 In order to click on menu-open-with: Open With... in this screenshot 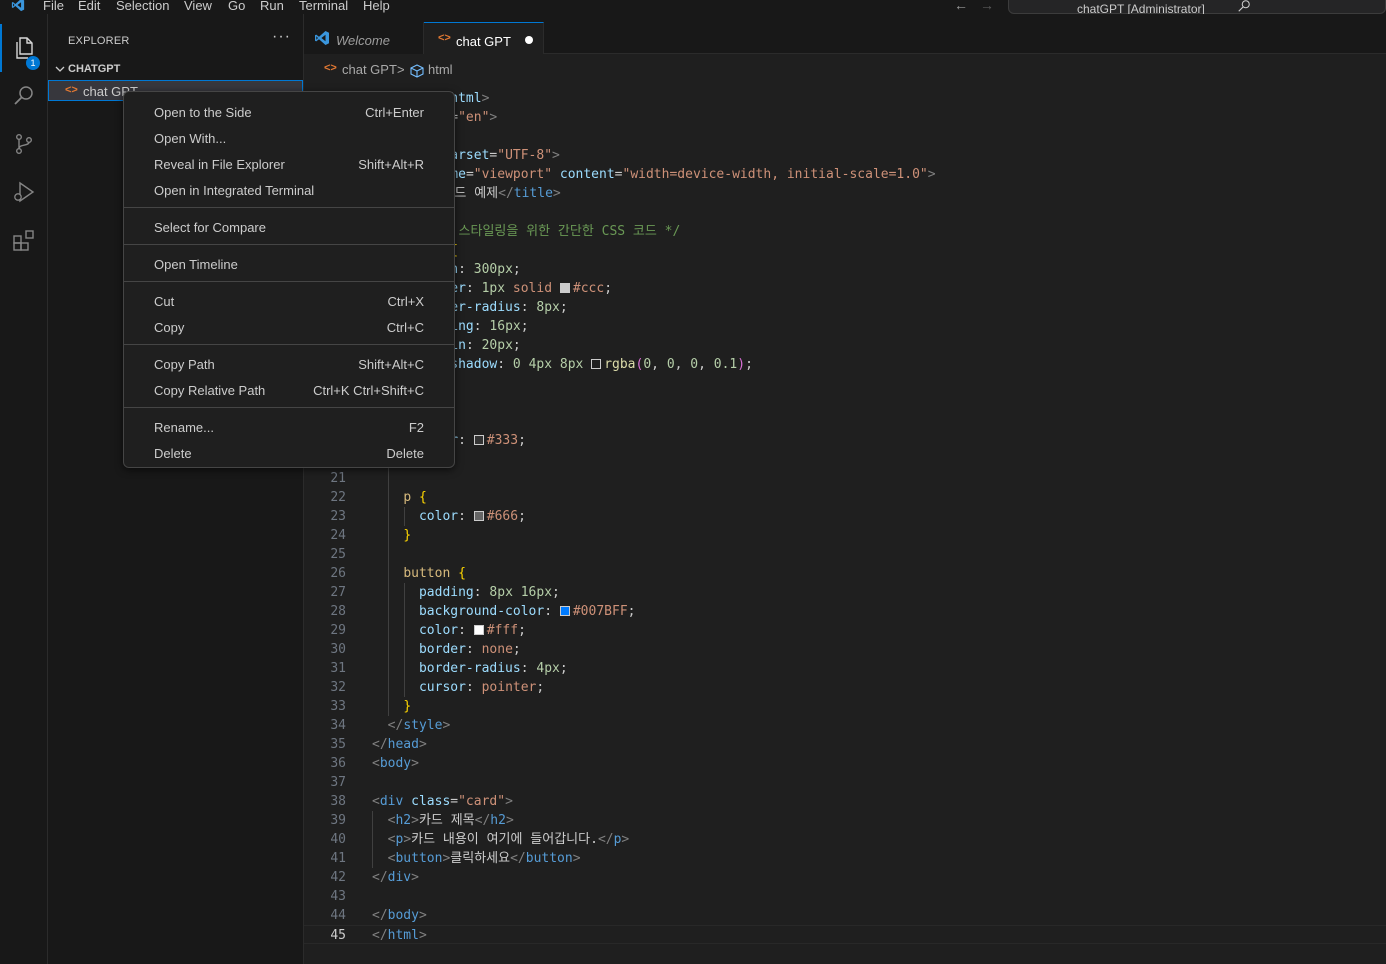, I will do `click(289, 138)`.